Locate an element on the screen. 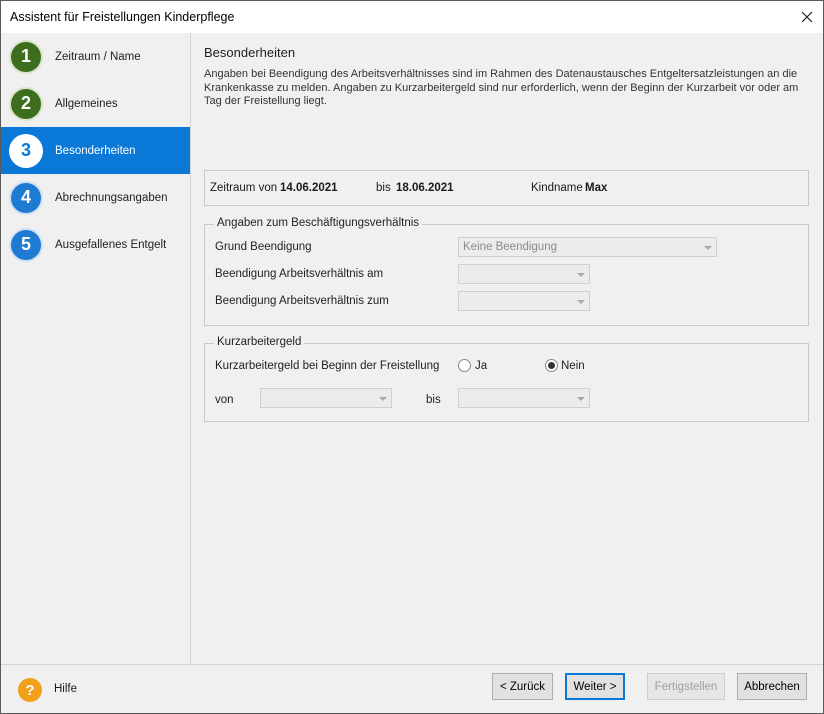  close-icon is located at coordinates (807, 17).